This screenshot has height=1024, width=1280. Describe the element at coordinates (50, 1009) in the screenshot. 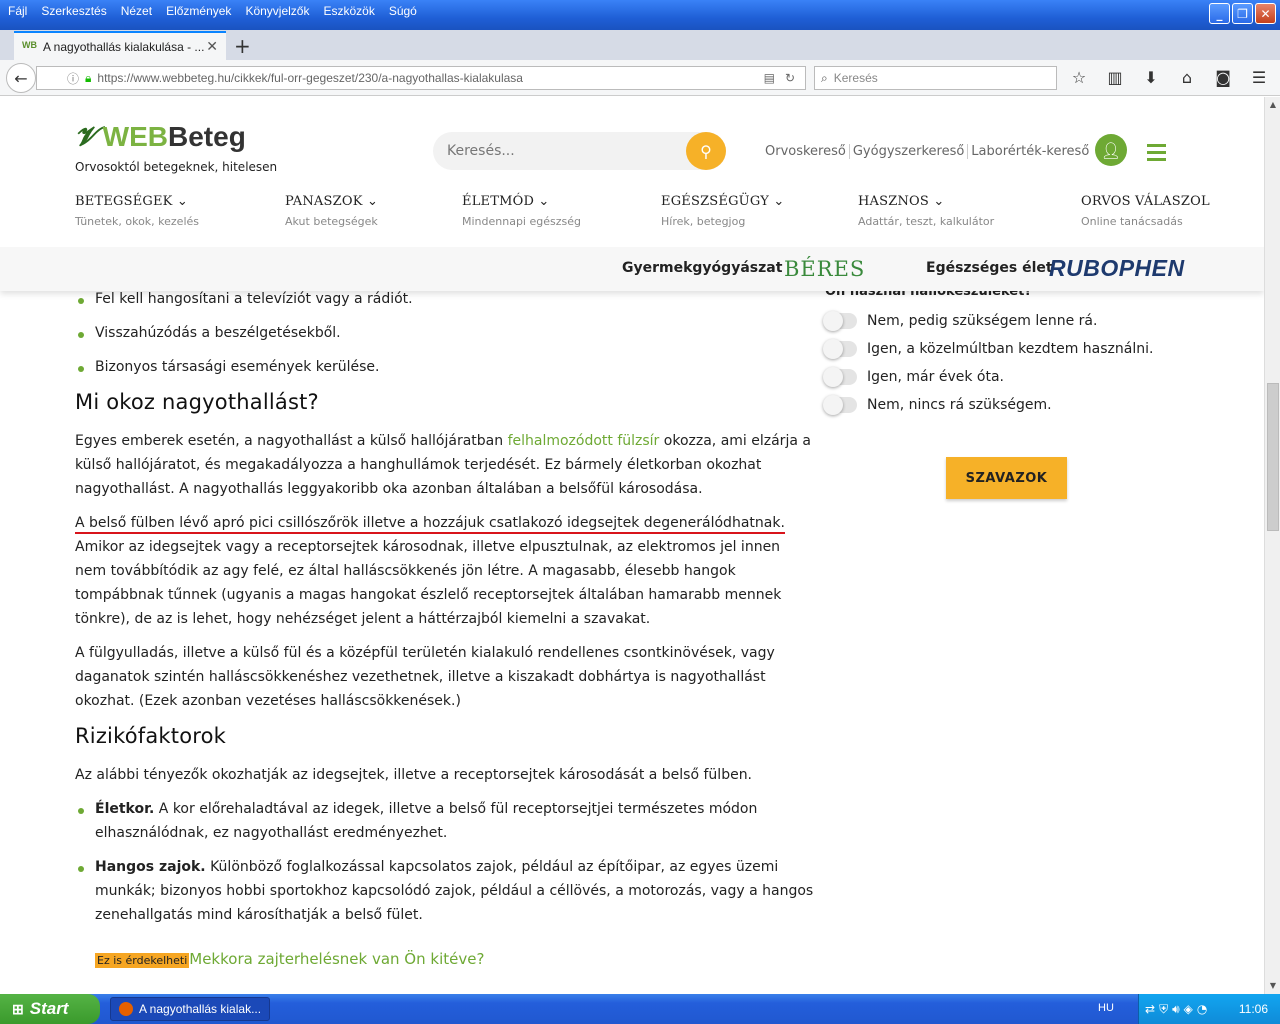

I see `start-button: ⊞ Start` at that location.